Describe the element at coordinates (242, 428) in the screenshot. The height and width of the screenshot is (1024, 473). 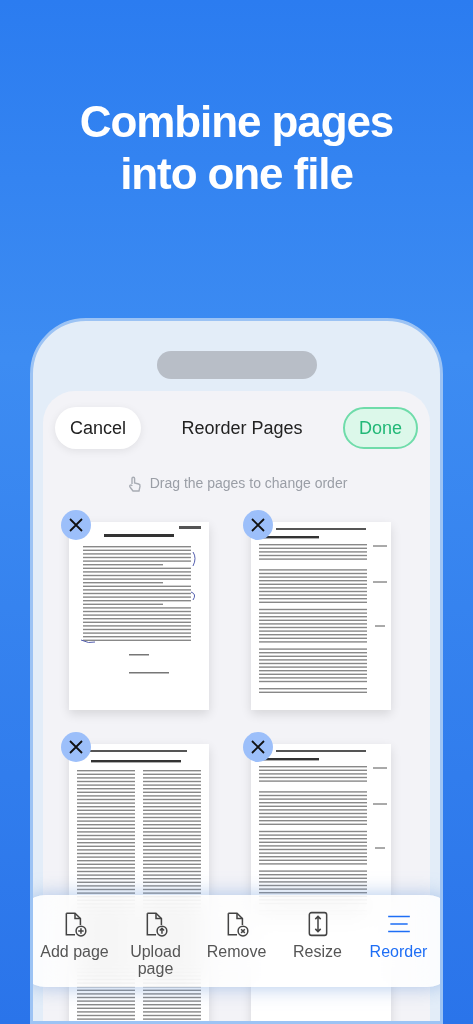
I see `sheet-title: Reorder Pages` at that location.